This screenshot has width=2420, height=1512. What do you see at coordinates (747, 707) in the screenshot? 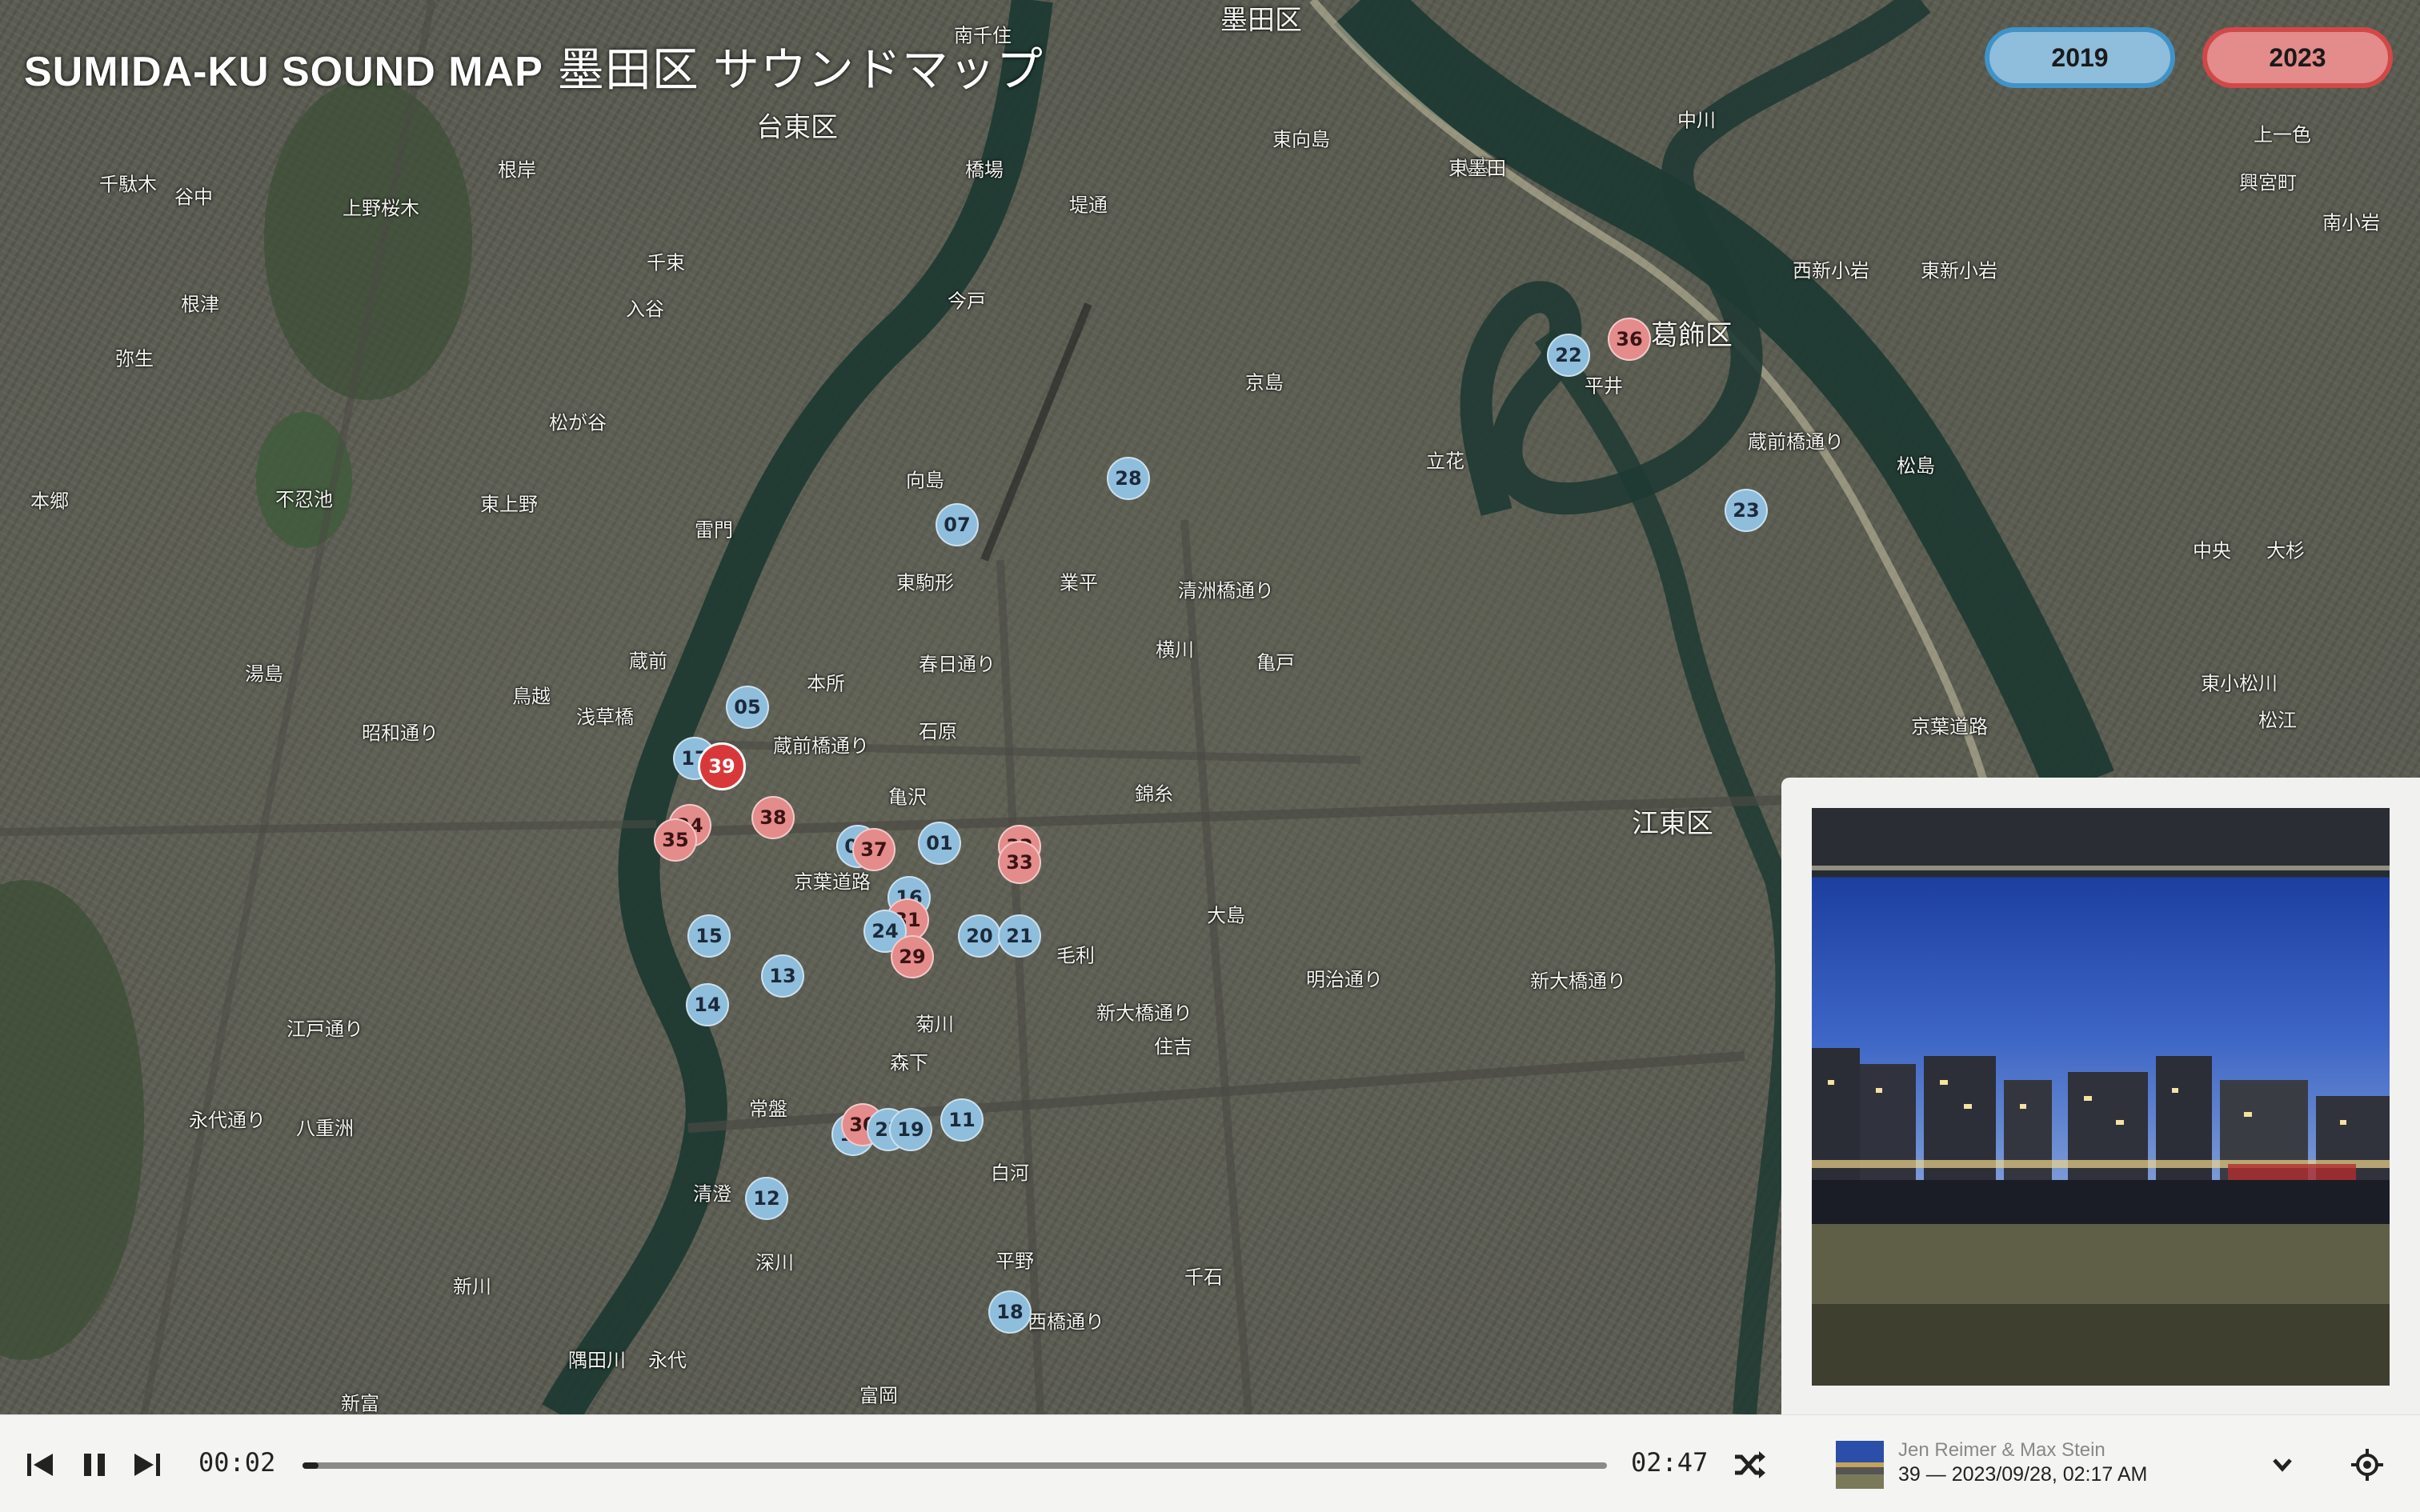
I see `sound-marker: 05` at bounding box center [747, 707].